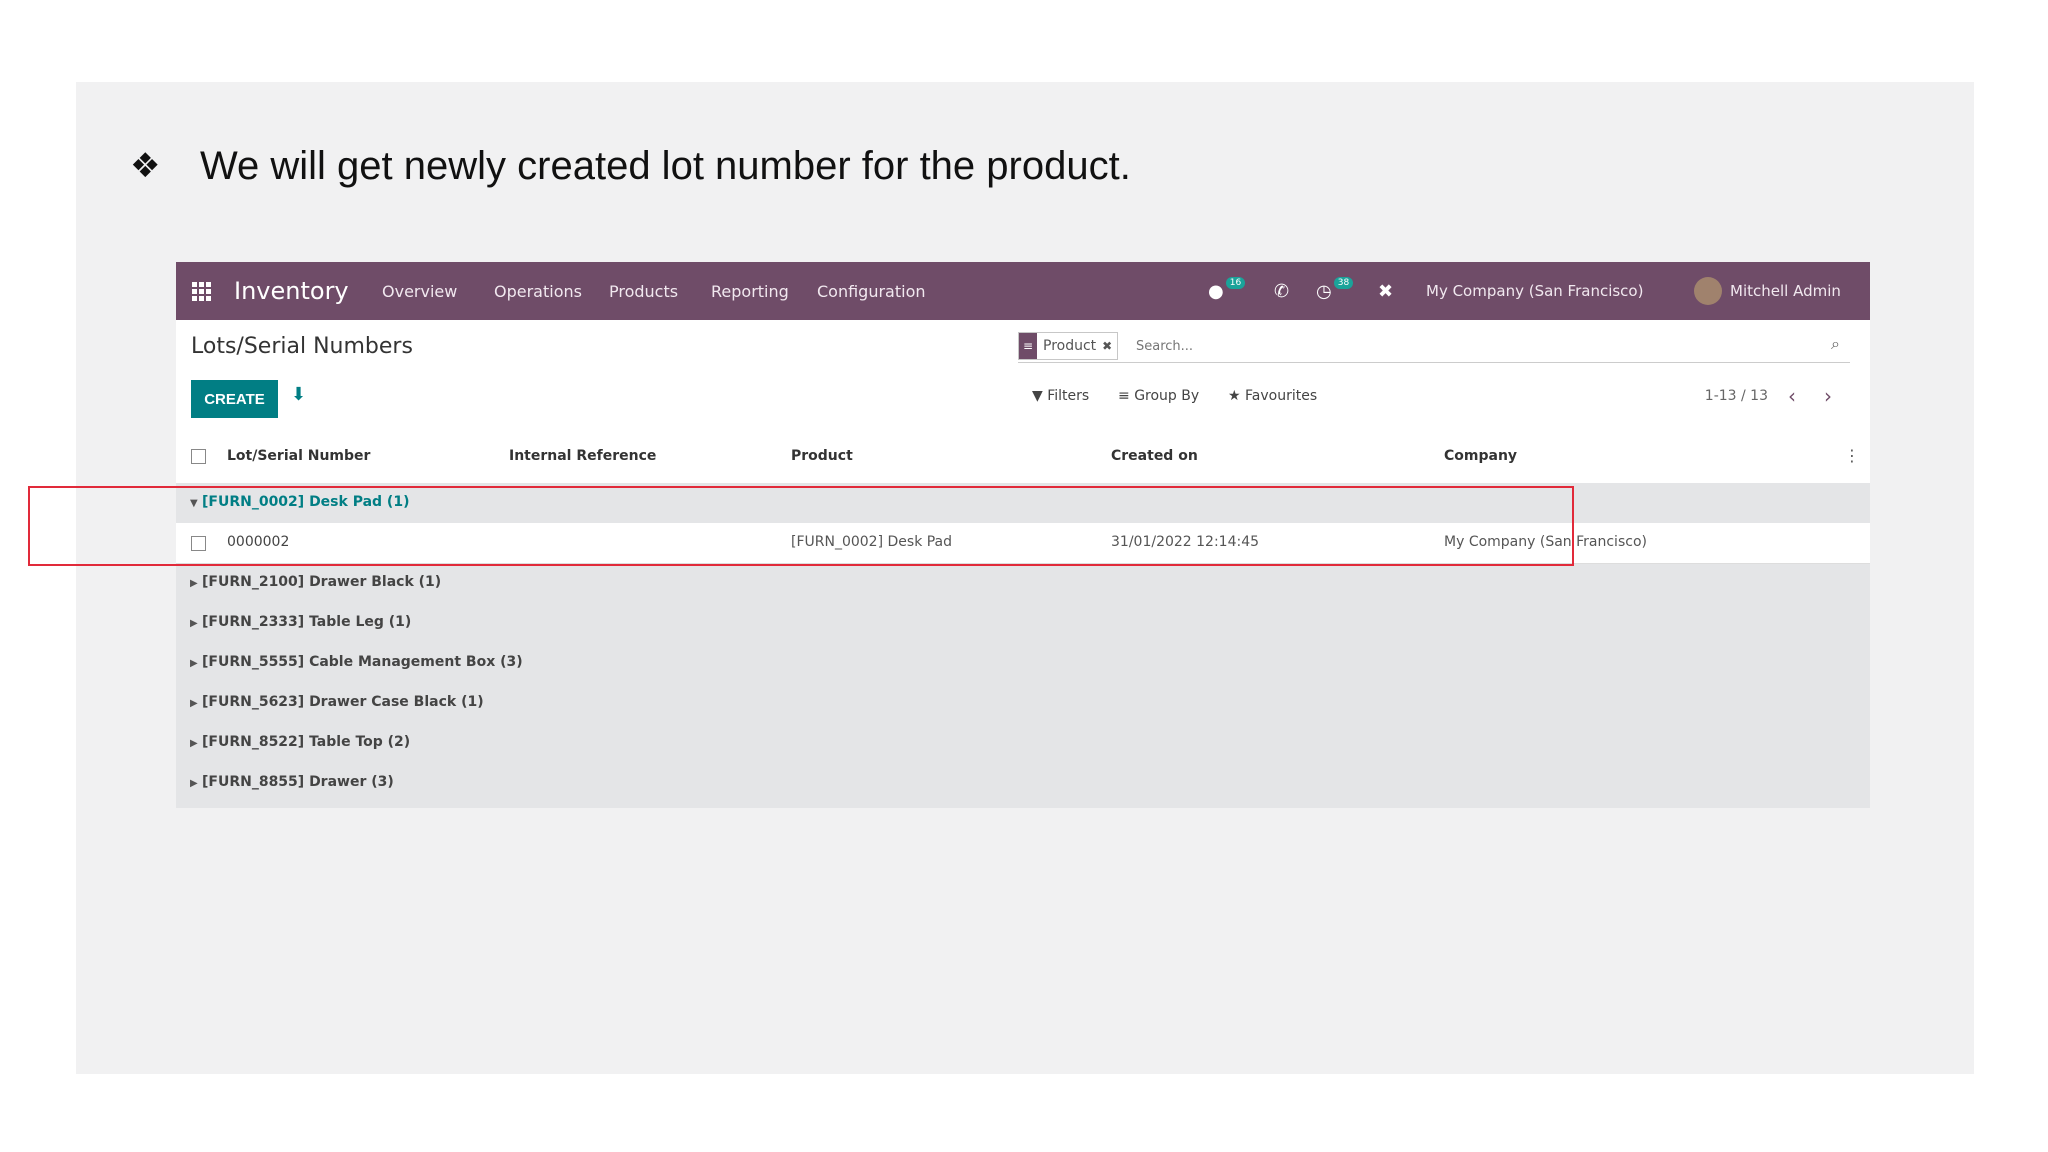 The height and width of the screenshot is (1152, 2048). What do you see at coordinates (1545, 542) in the screenshot?
I see `cell-company: My Company (San Francisco)` at bounding box center [1545, 542].